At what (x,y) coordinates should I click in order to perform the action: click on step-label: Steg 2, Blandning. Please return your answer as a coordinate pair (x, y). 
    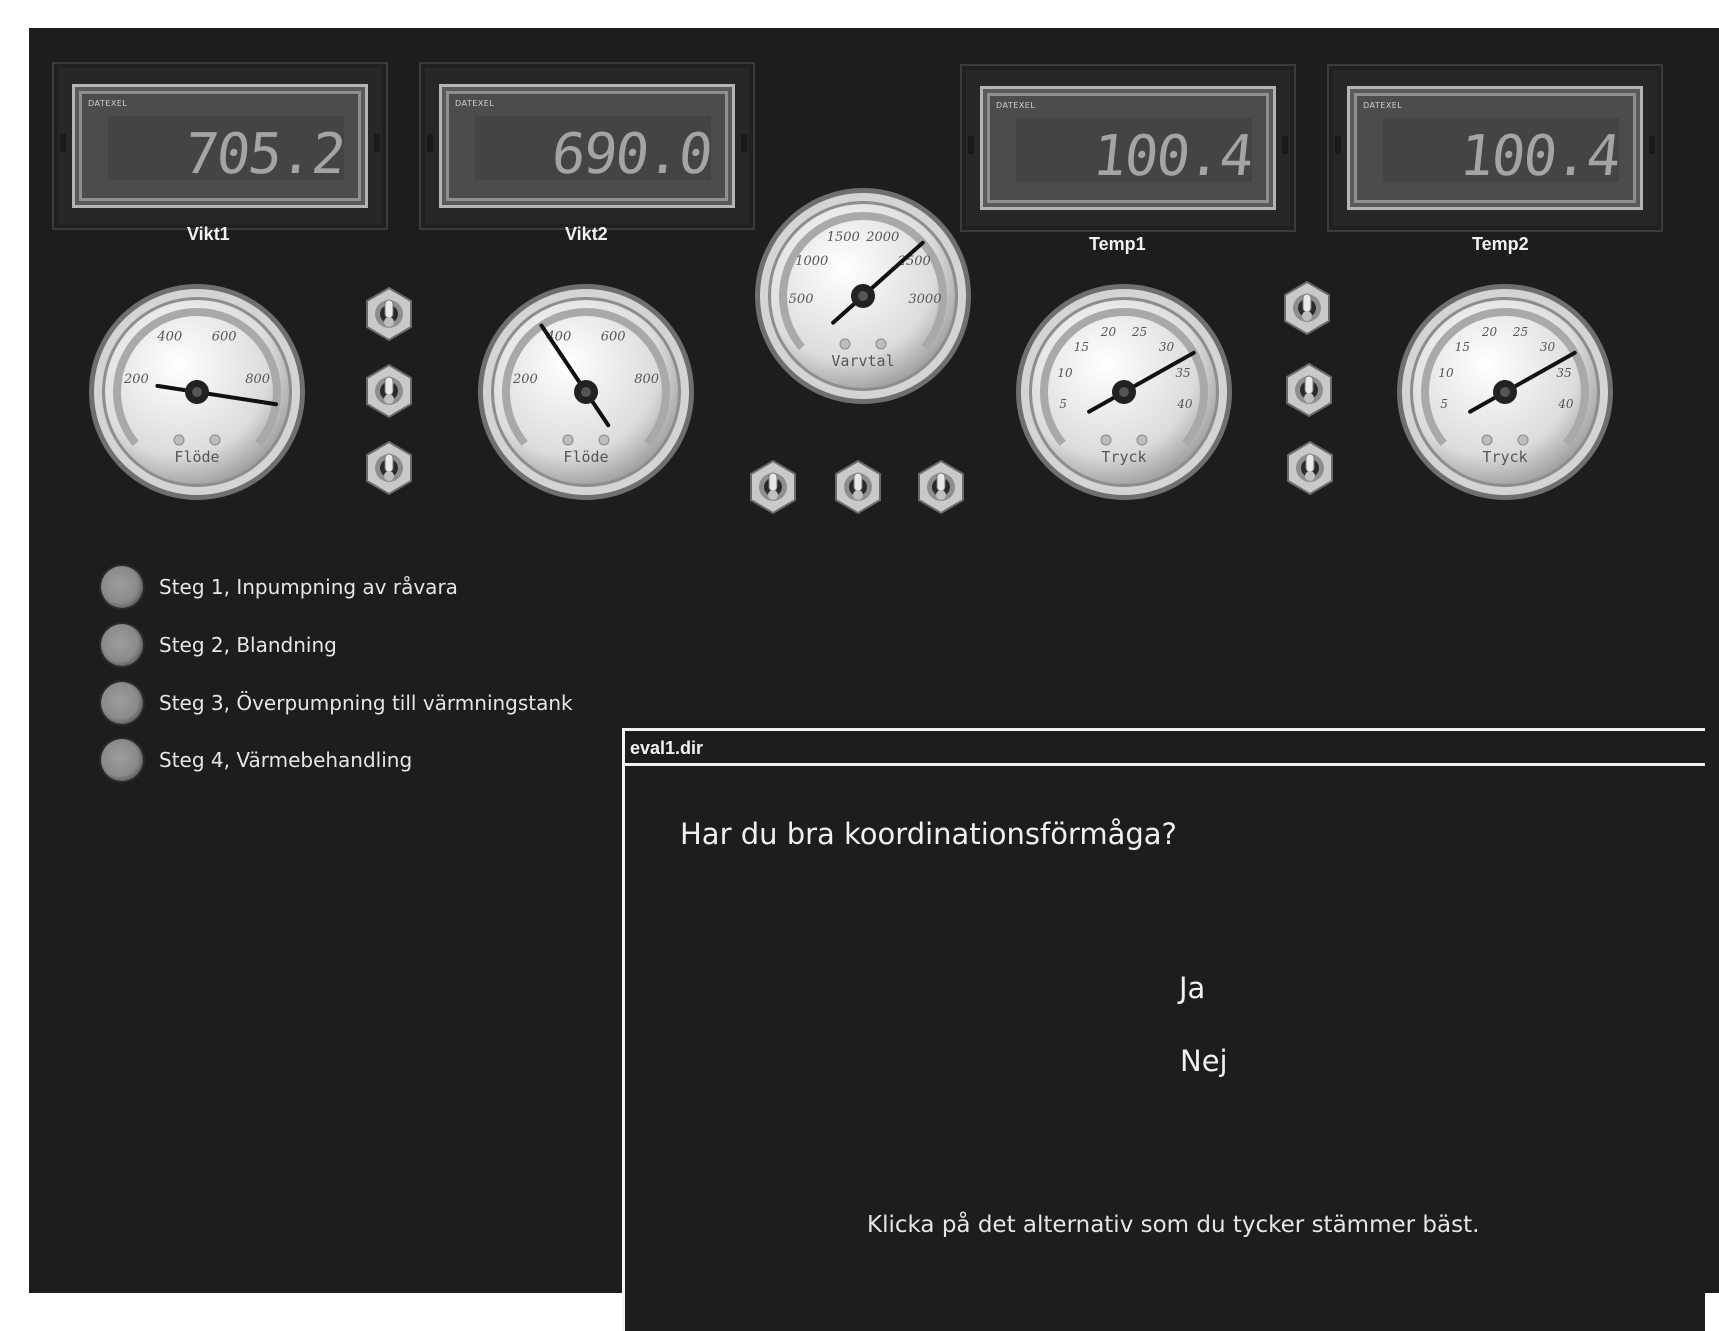
    Looking at the image, I should click on (248, 645).